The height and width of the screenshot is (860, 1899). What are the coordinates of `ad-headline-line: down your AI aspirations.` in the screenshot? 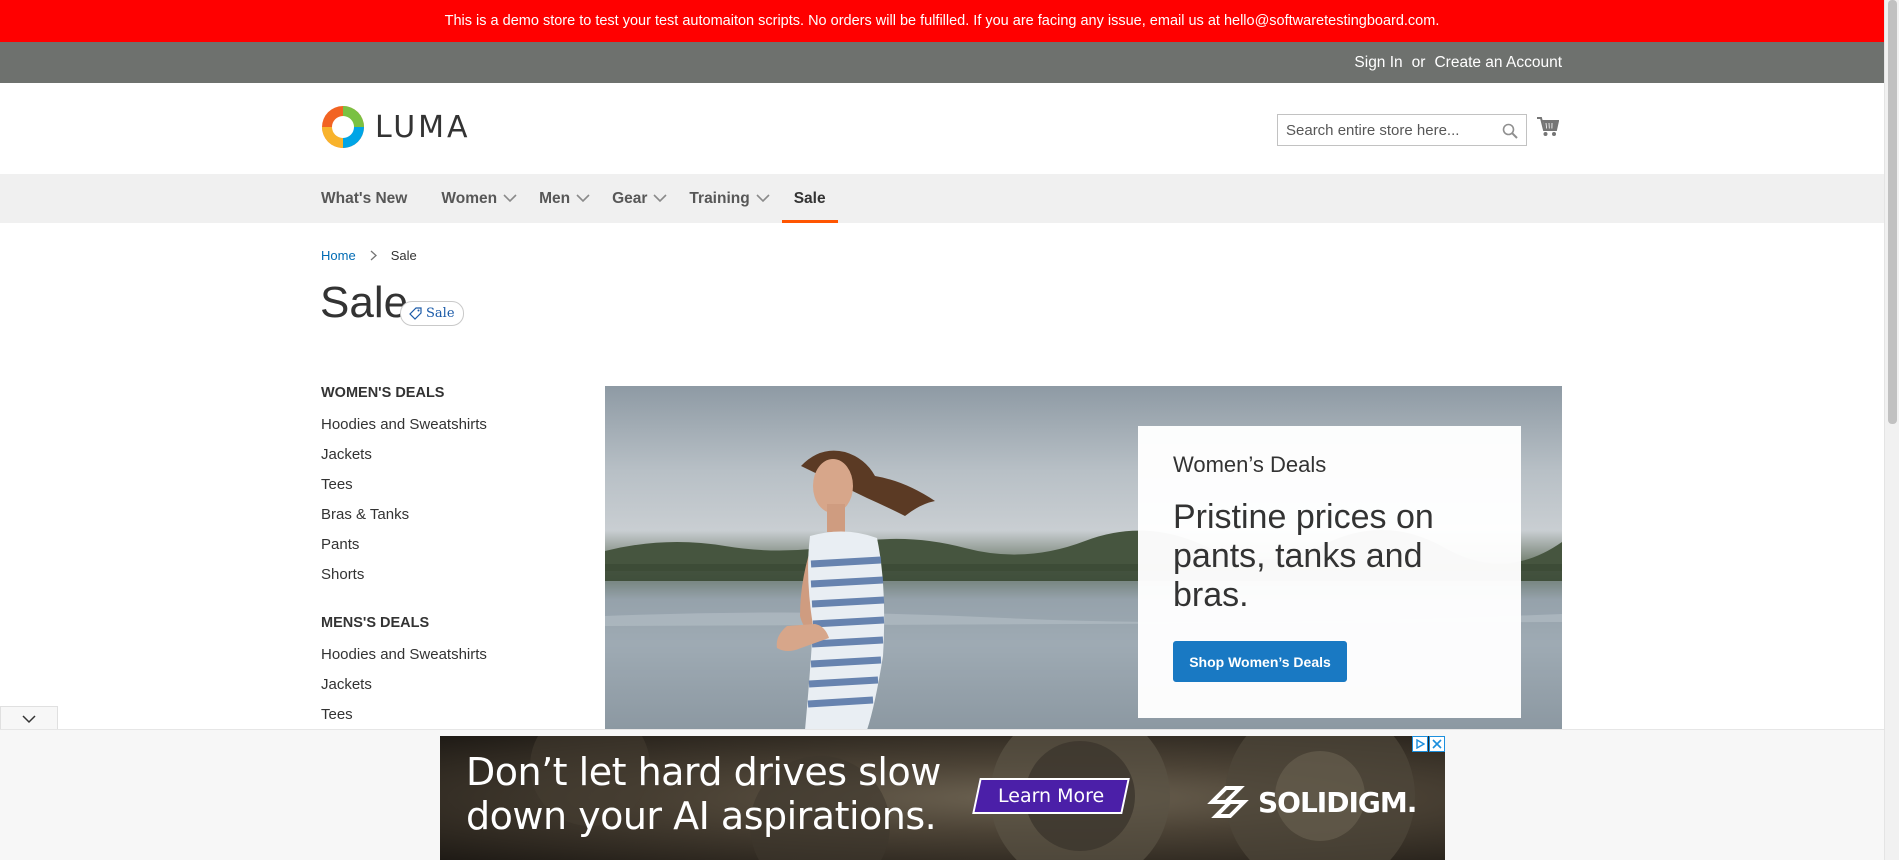 It's located at (701, 816).